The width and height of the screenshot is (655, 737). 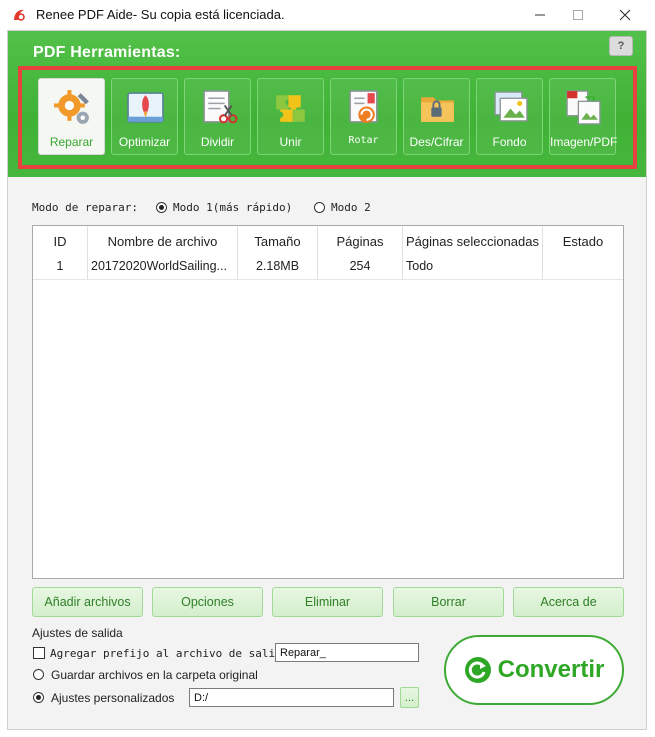 What do you see at coordinates (77, 633) in the screenshot?
I see `output-settings-label: Ajustes de salida` at bounding box center [77, 633].